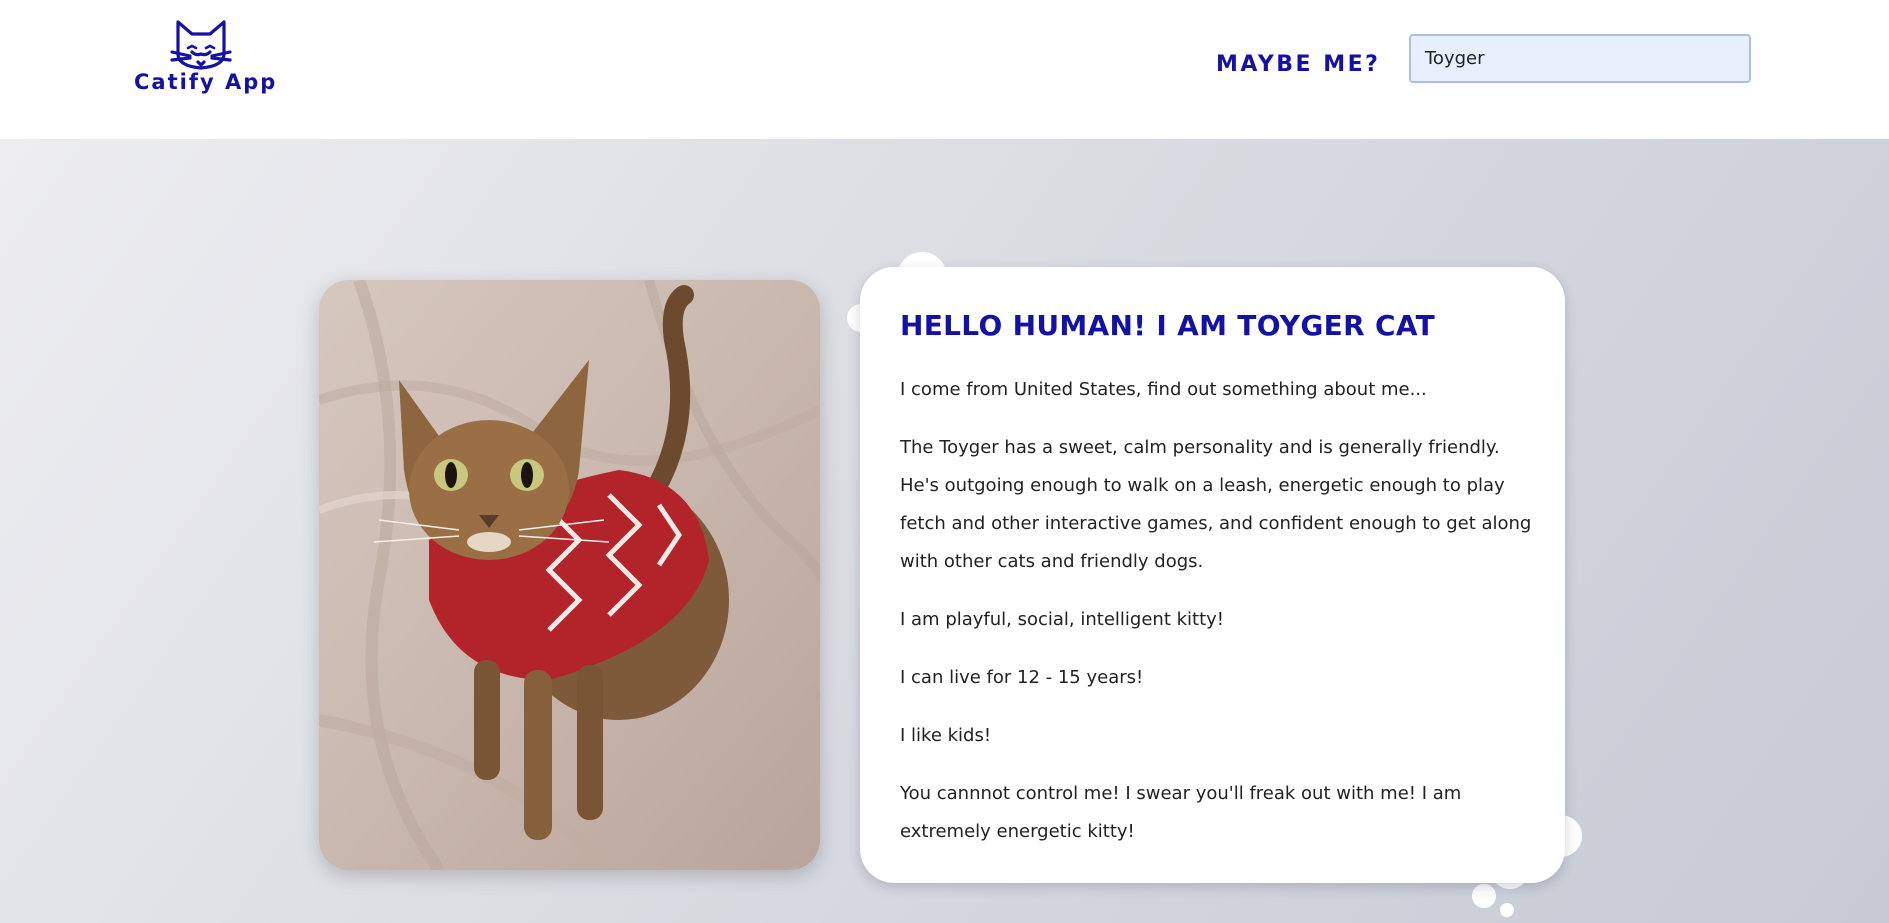  I want to click on logo-text: Catify App, so click(206, 82).